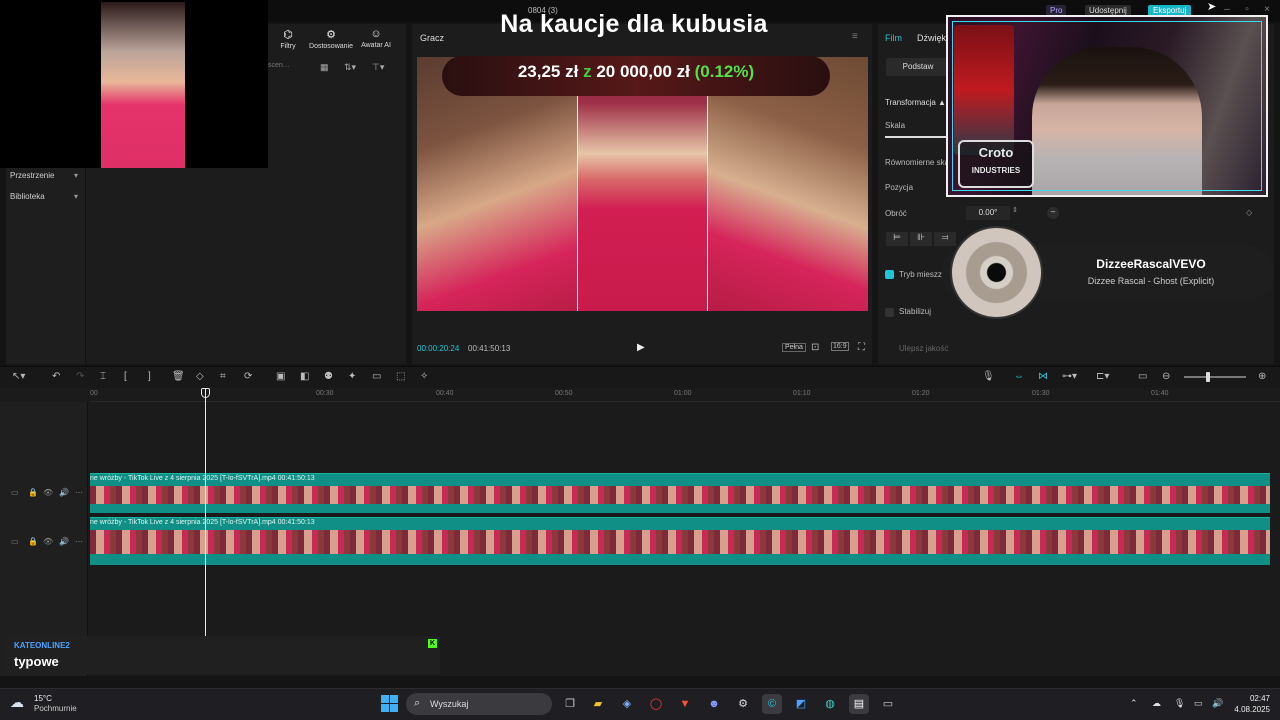  What do you see at coordinates (1102, 376) in the screenshot?
I see `preview-axis-icon: ⊏▾` at bounding box center [1102, 376].